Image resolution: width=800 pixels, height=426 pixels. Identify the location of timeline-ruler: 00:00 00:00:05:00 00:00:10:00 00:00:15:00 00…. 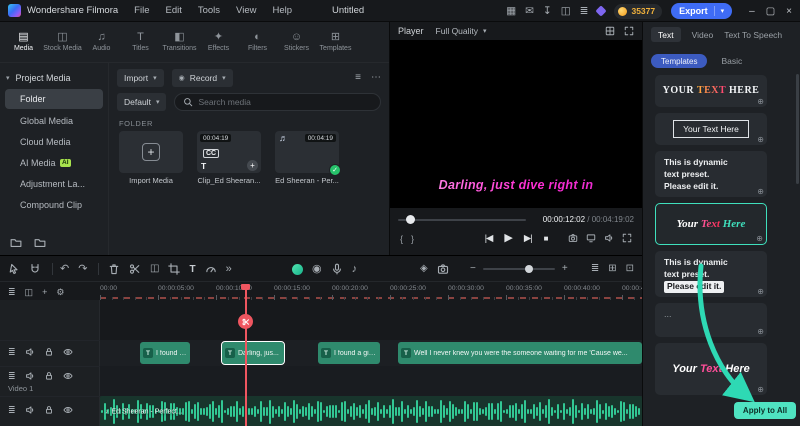
(321, 292).